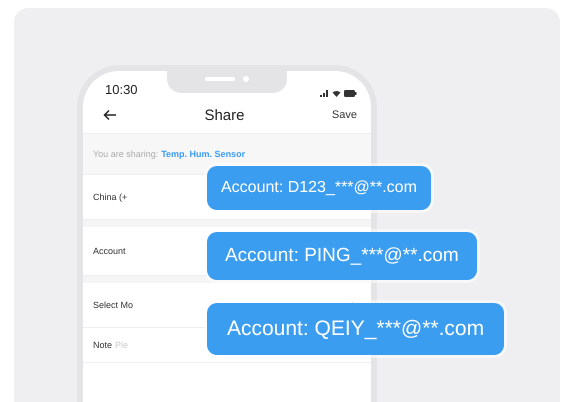 The width and height of the screenshot is (573, 402). I want to click on device-name: Temp. Hum. Sensor, so click(203, 154).